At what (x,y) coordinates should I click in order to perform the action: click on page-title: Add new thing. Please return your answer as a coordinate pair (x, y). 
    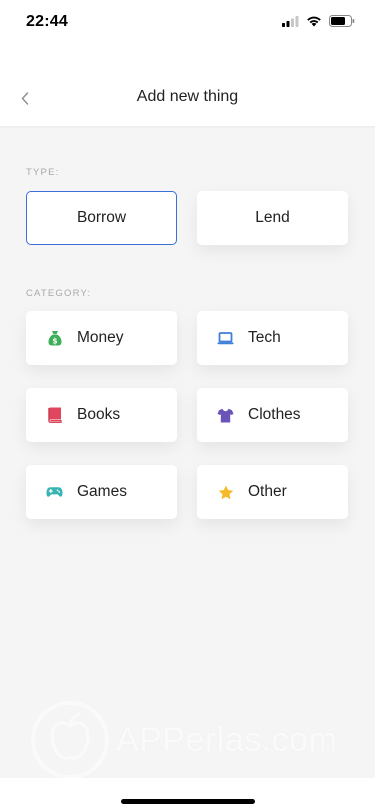
    Looking at the image, I should click on (187, 96).